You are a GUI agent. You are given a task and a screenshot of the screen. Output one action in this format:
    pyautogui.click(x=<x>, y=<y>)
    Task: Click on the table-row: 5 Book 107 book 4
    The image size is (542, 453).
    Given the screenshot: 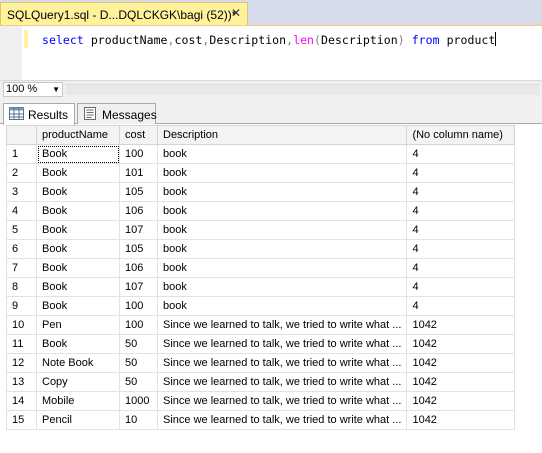 What is the action you would take?
    pyautogui.click(x=261, y=230)
    